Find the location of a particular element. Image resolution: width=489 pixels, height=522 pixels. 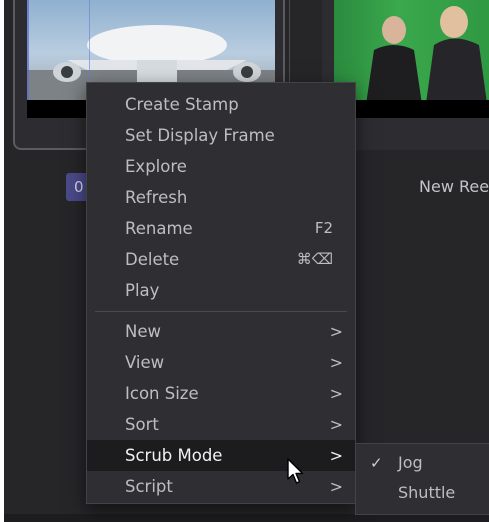

scrub-mode-submenu: ✓ Jog Shuttle is located at coordinates (422, 479).